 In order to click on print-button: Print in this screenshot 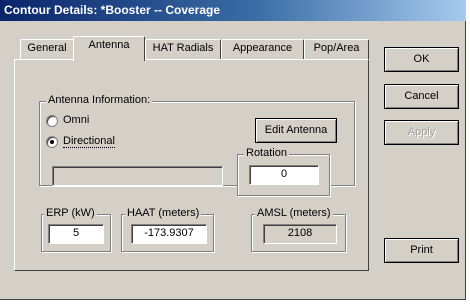, I will do `click(421, 250)`.